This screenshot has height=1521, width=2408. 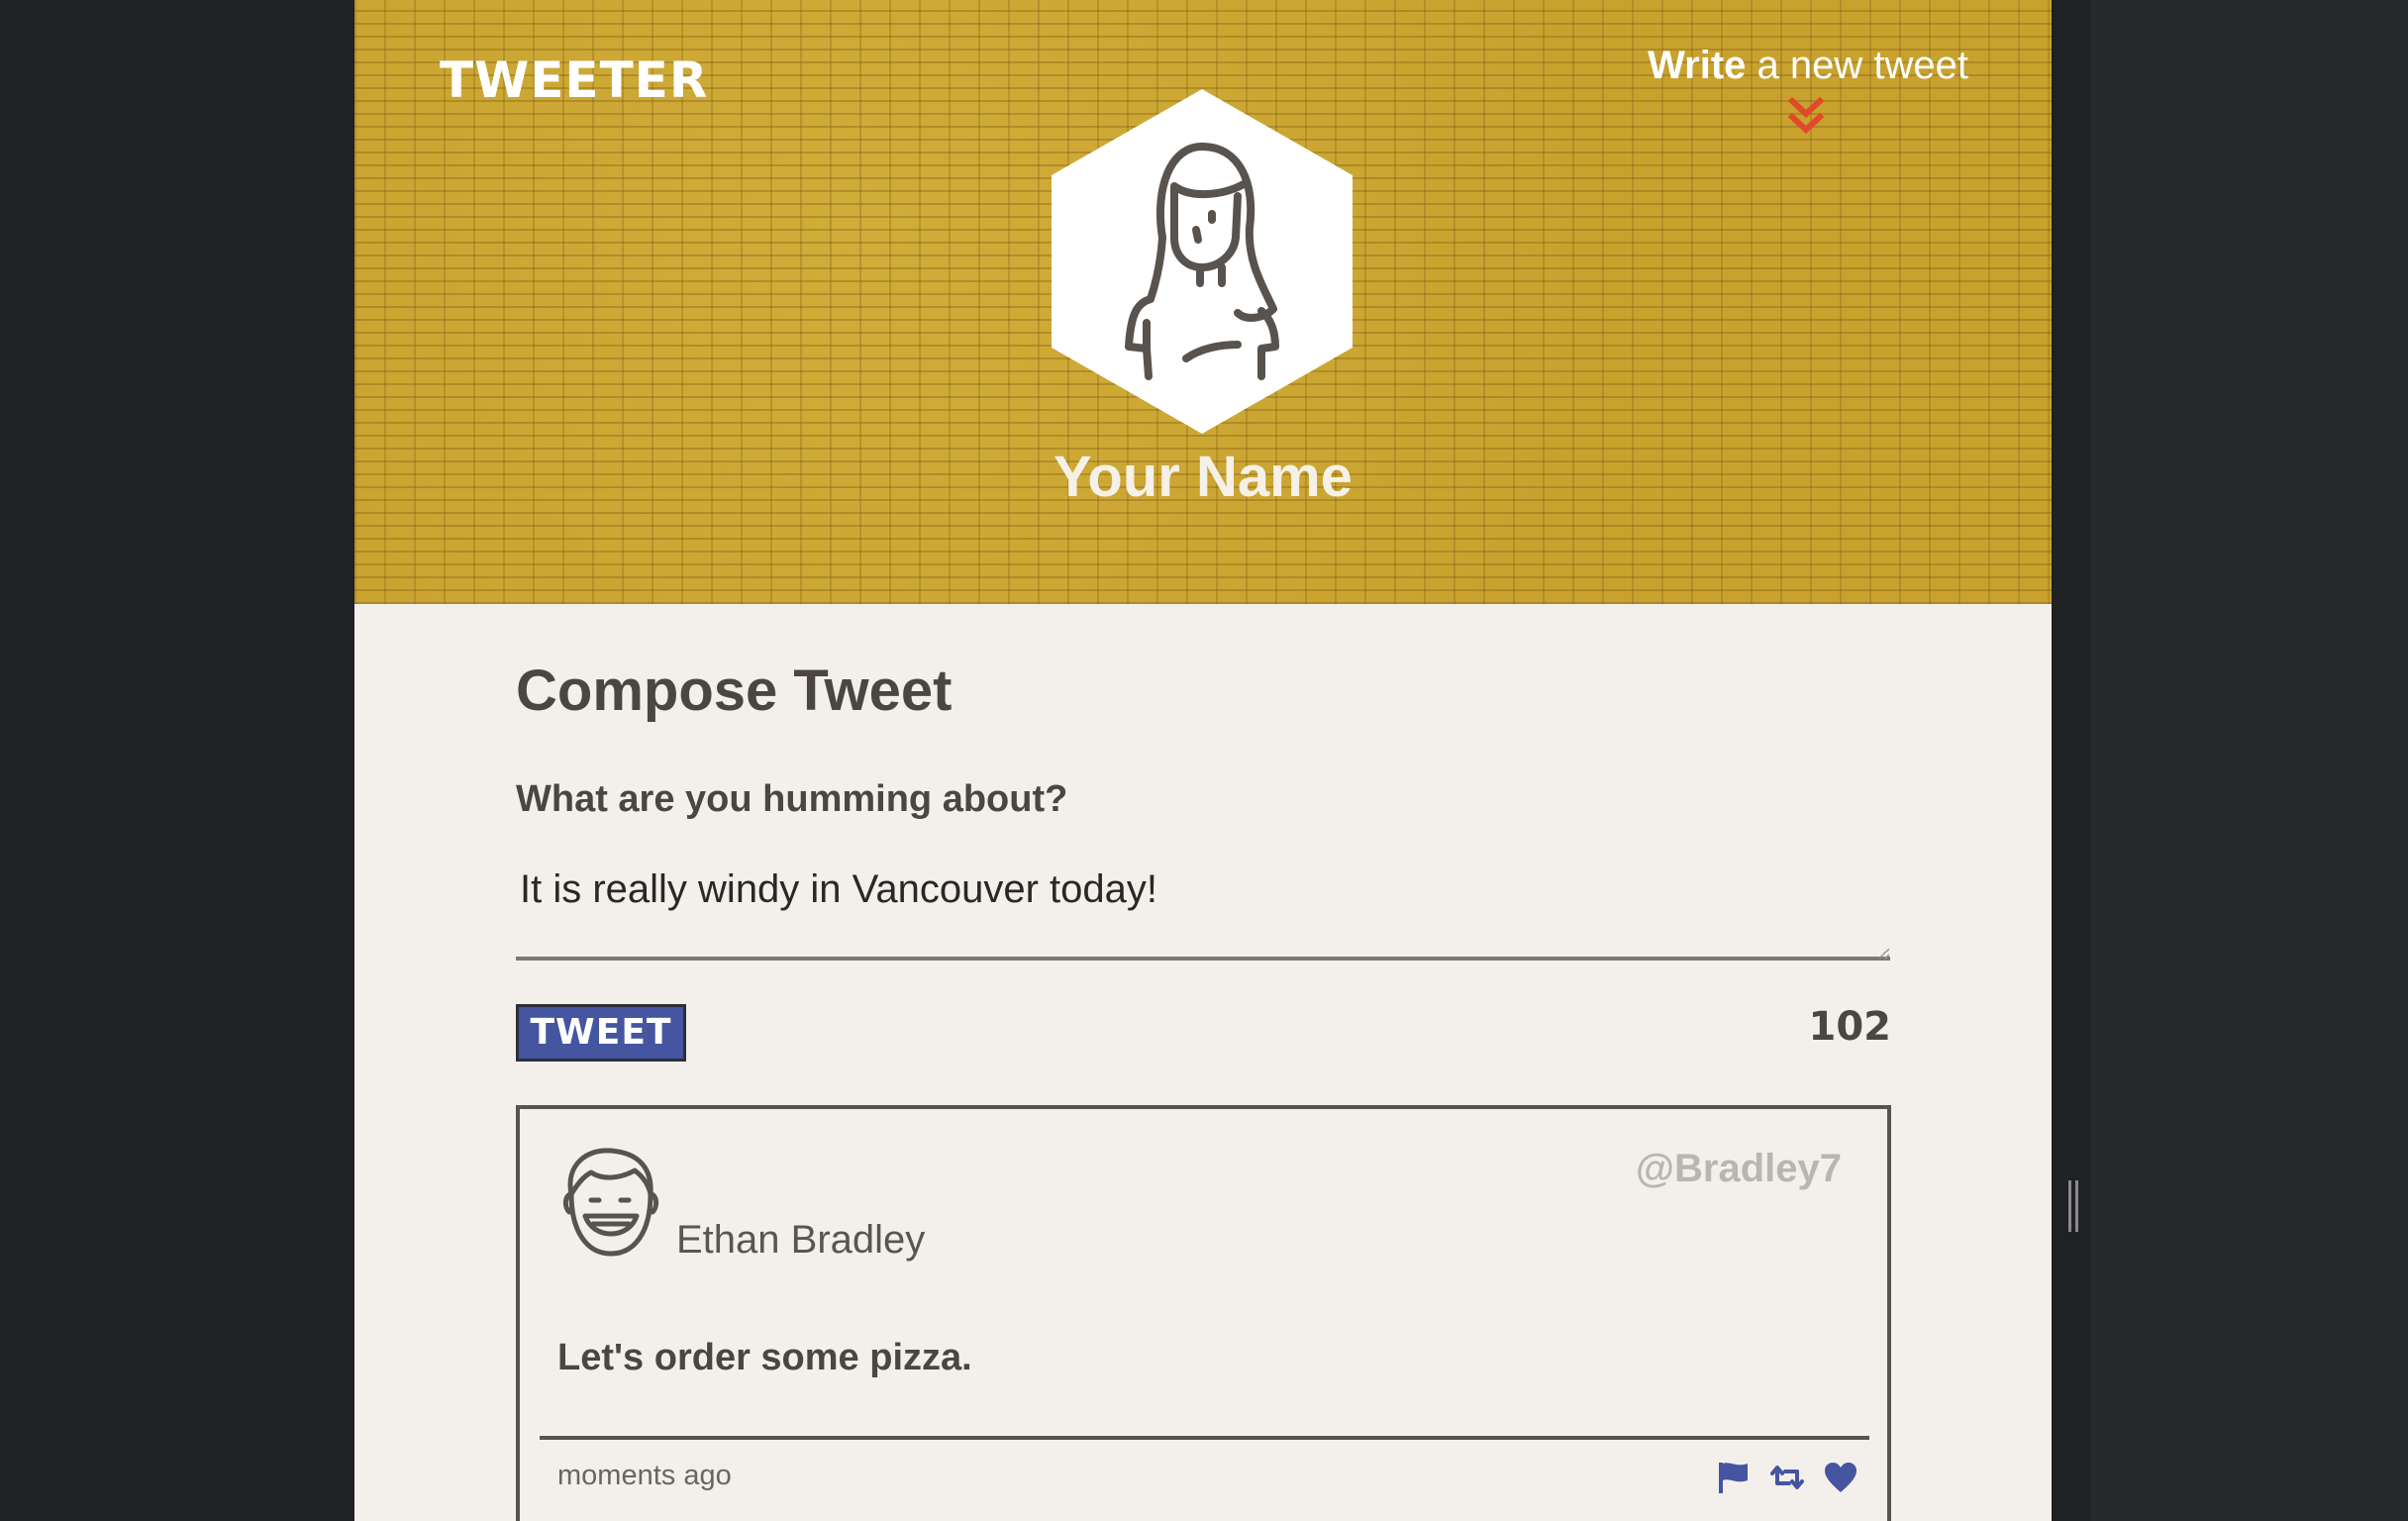 I want to click on tweet-submit-button: TWEET, so click(x=601, y=1033).